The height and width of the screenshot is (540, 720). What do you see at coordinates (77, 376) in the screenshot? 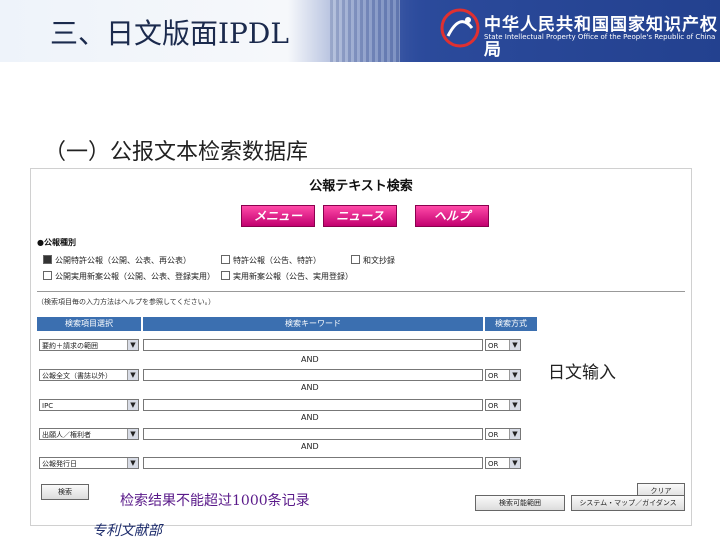
I see `field-select-value: 公報全文（書誌以外）` at bounding box center [77, 376].